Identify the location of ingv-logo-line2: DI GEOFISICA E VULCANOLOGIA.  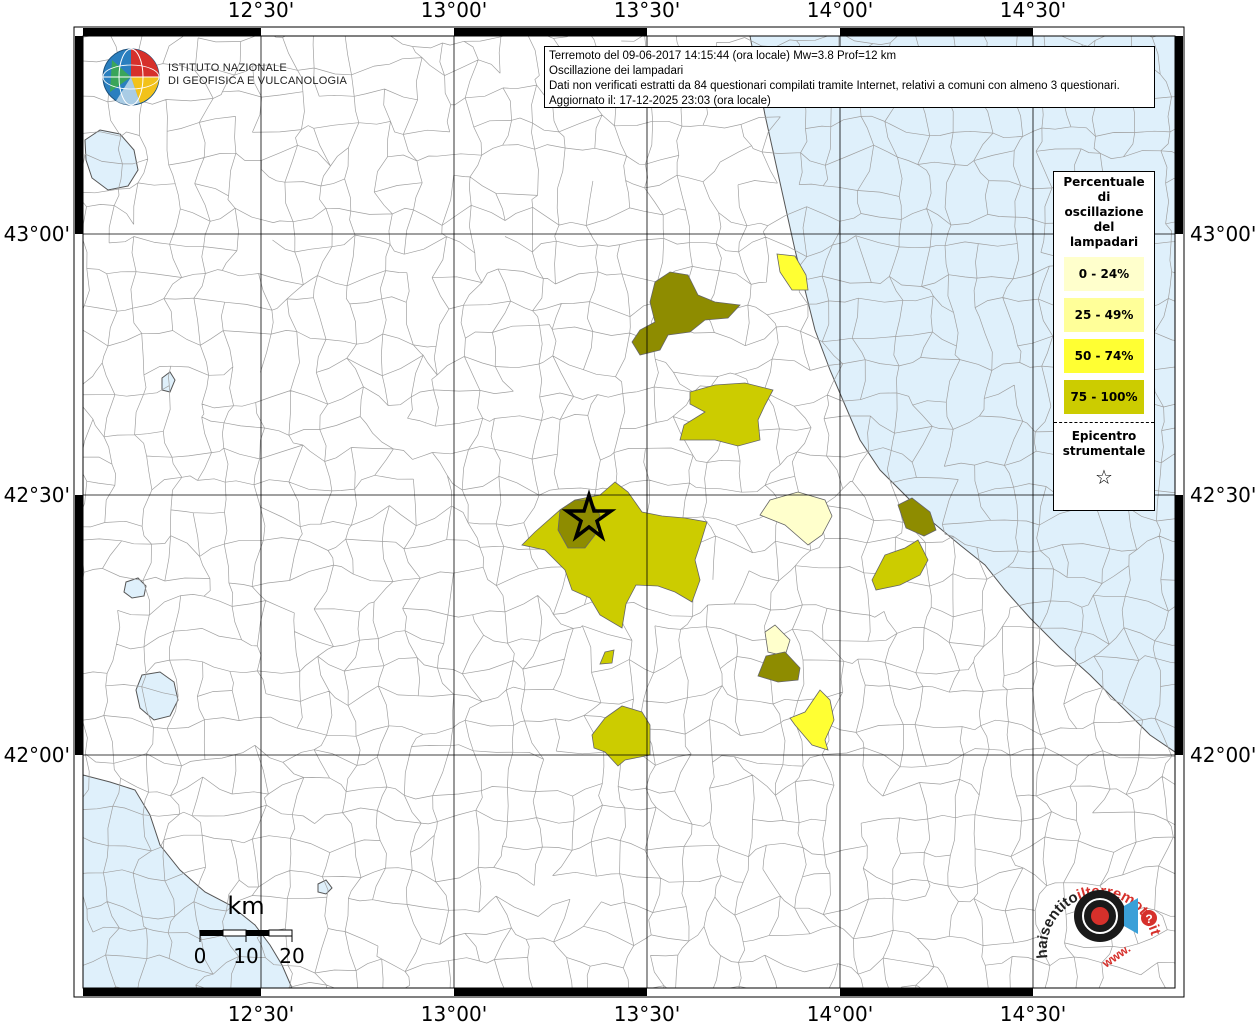
(257, 81).